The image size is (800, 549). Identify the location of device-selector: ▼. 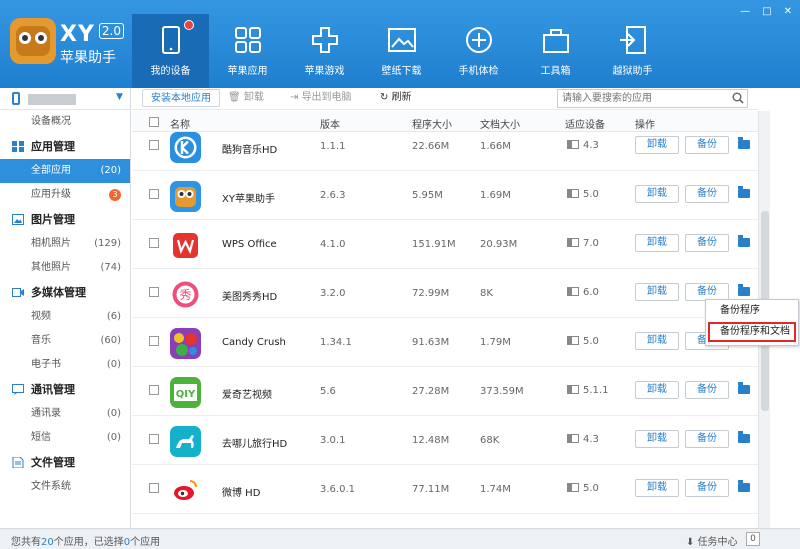
(65, 99).